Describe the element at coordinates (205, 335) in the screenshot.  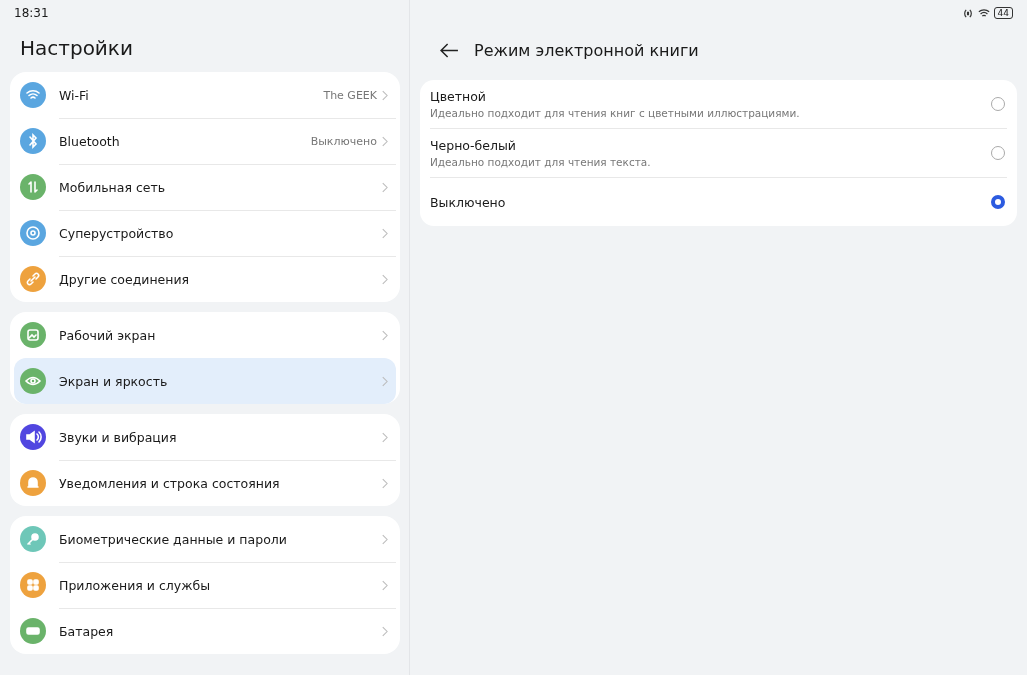
I see `settings-item: Рабочий экран` at that location.